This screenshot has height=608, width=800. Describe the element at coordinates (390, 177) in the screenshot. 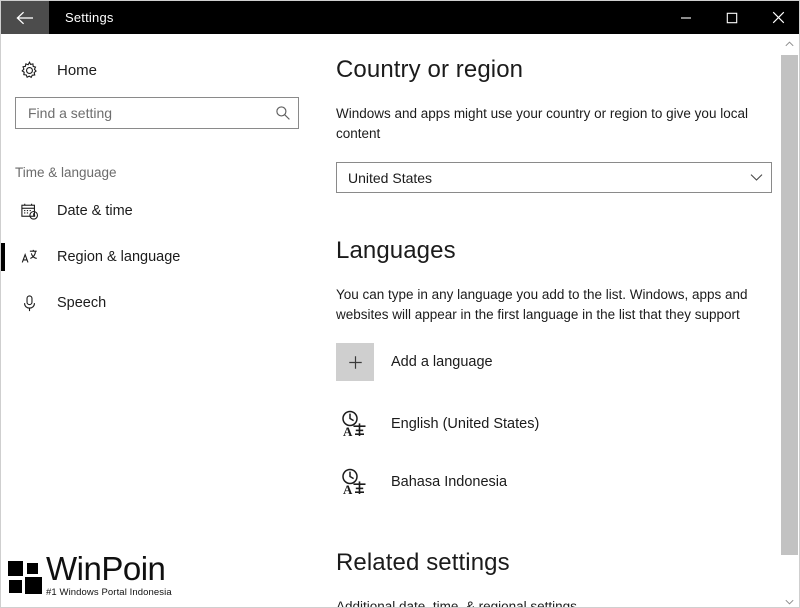

I see `country-dropdown-value: United States` at that location.